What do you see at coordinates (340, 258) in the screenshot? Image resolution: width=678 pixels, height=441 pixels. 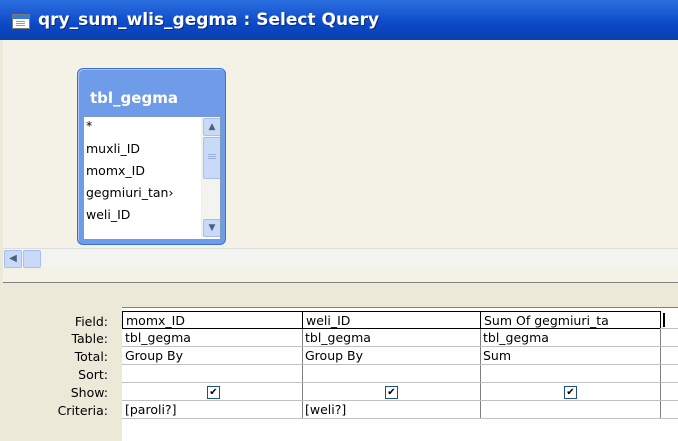 I see `table-pane-hscrollbar: ◀` at bounding box center [340, 258].